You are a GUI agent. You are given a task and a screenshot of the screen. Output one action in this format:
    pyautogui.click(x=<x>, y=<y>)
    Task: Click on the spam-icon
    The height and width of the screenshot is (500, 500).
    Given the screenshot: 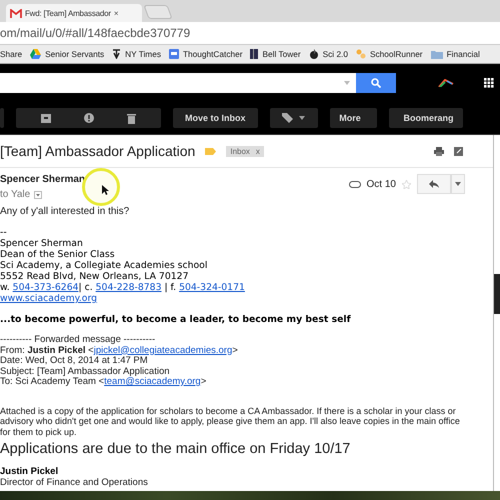 What is the action you would take?
    pyautogui.click(x=89, y=118)
    